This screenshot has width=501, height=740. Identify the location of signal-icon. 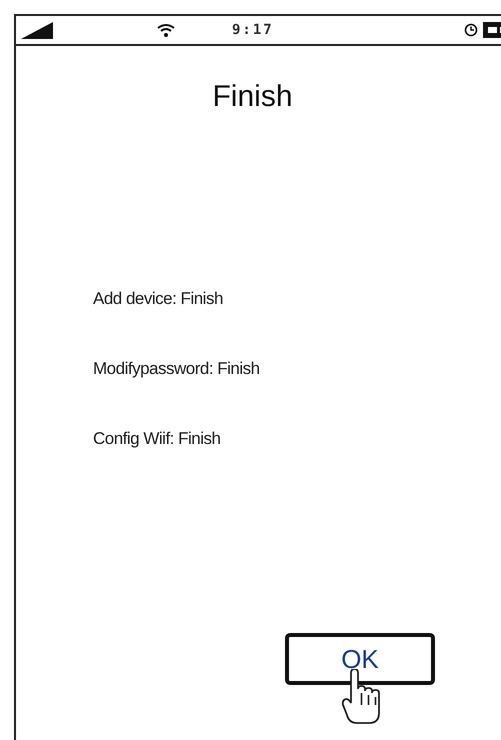
(37, 30).